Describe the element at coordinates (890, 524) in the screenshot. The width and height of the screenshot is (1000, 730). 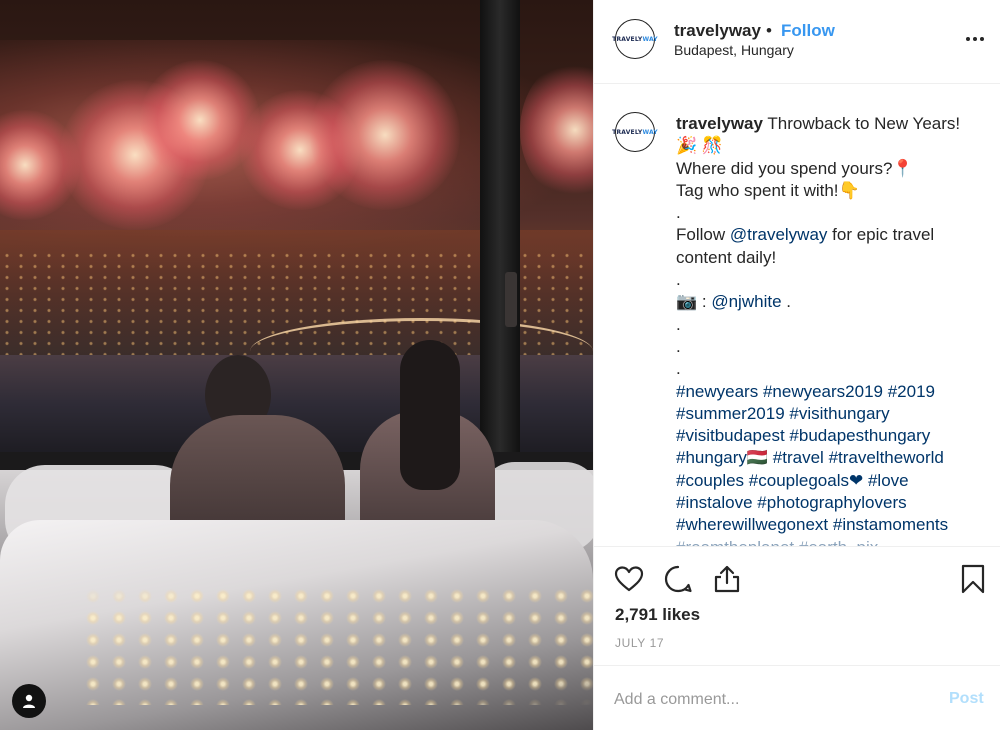
I see `hashtag-link: #instamoments` at that location.